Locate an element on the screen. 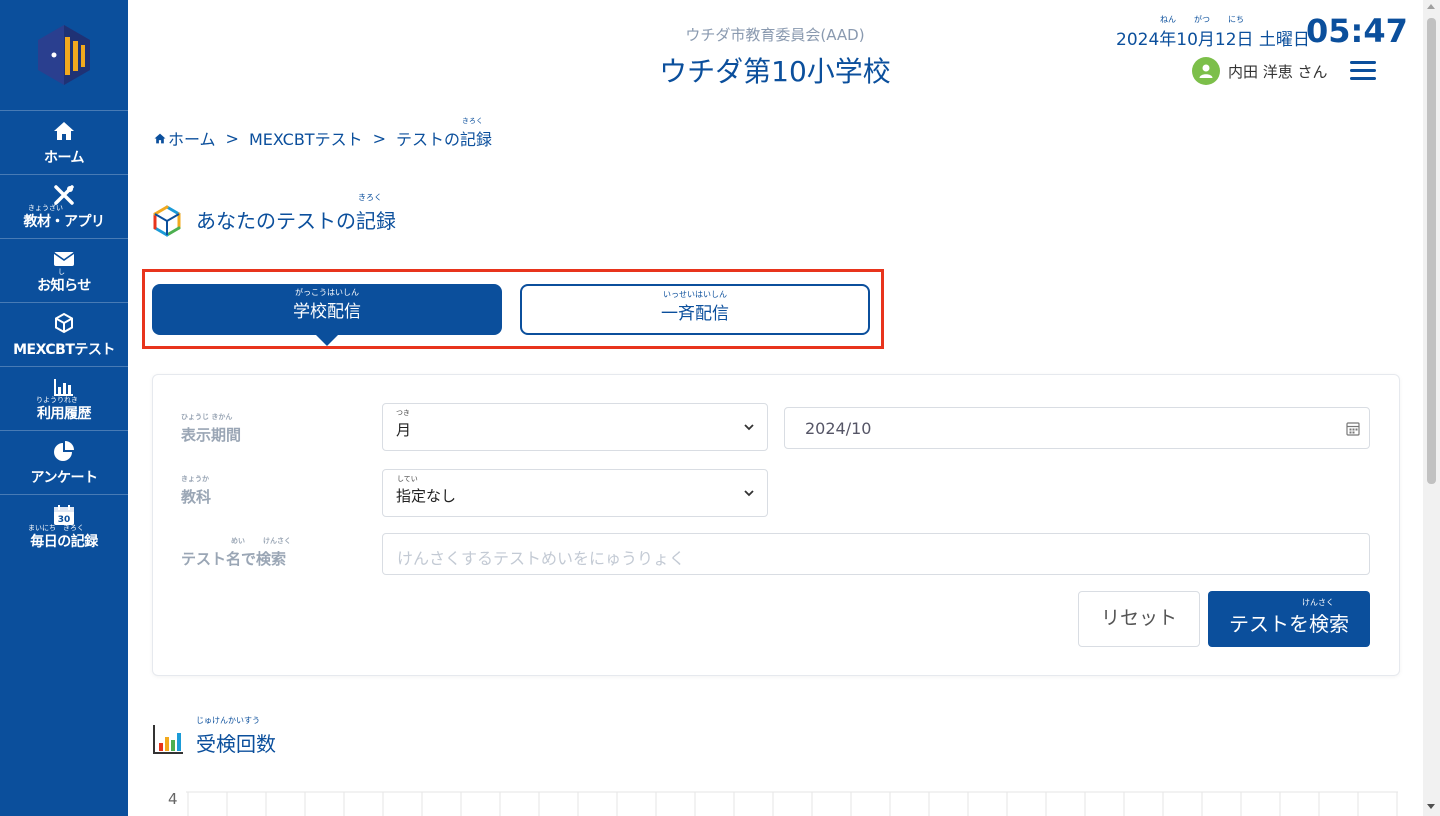 The image size is (1440, 816). current-time: 05:47 is located at coordinates (1357, 31).